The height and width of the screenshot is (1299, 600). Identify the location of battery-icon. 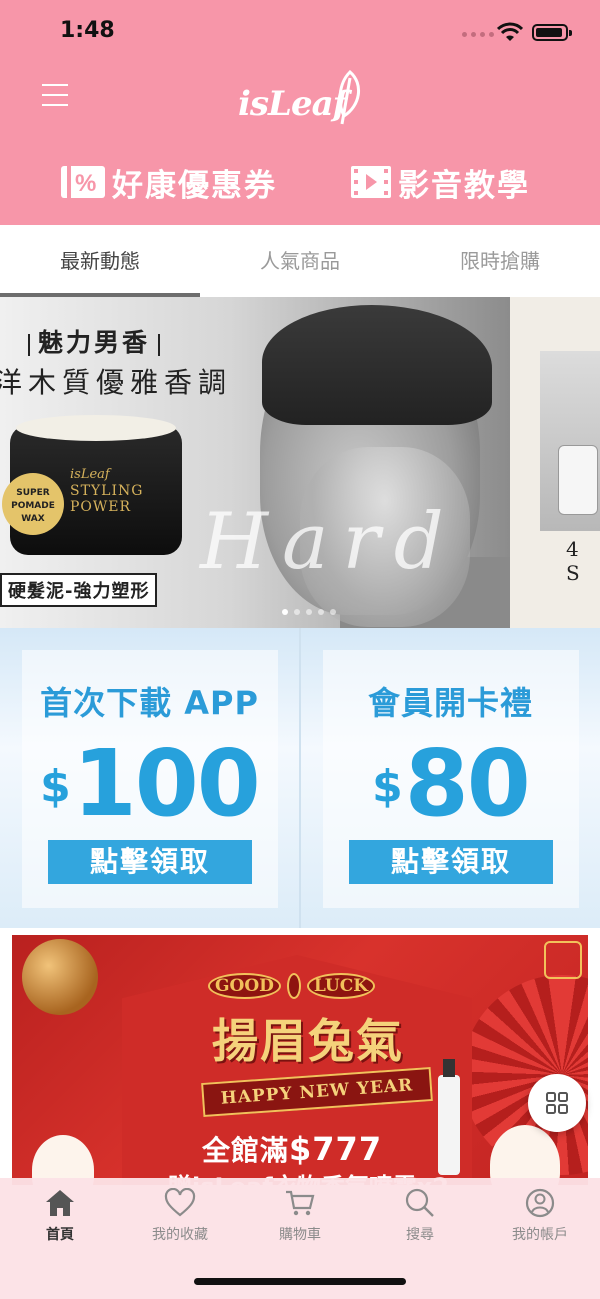
(552, 32).